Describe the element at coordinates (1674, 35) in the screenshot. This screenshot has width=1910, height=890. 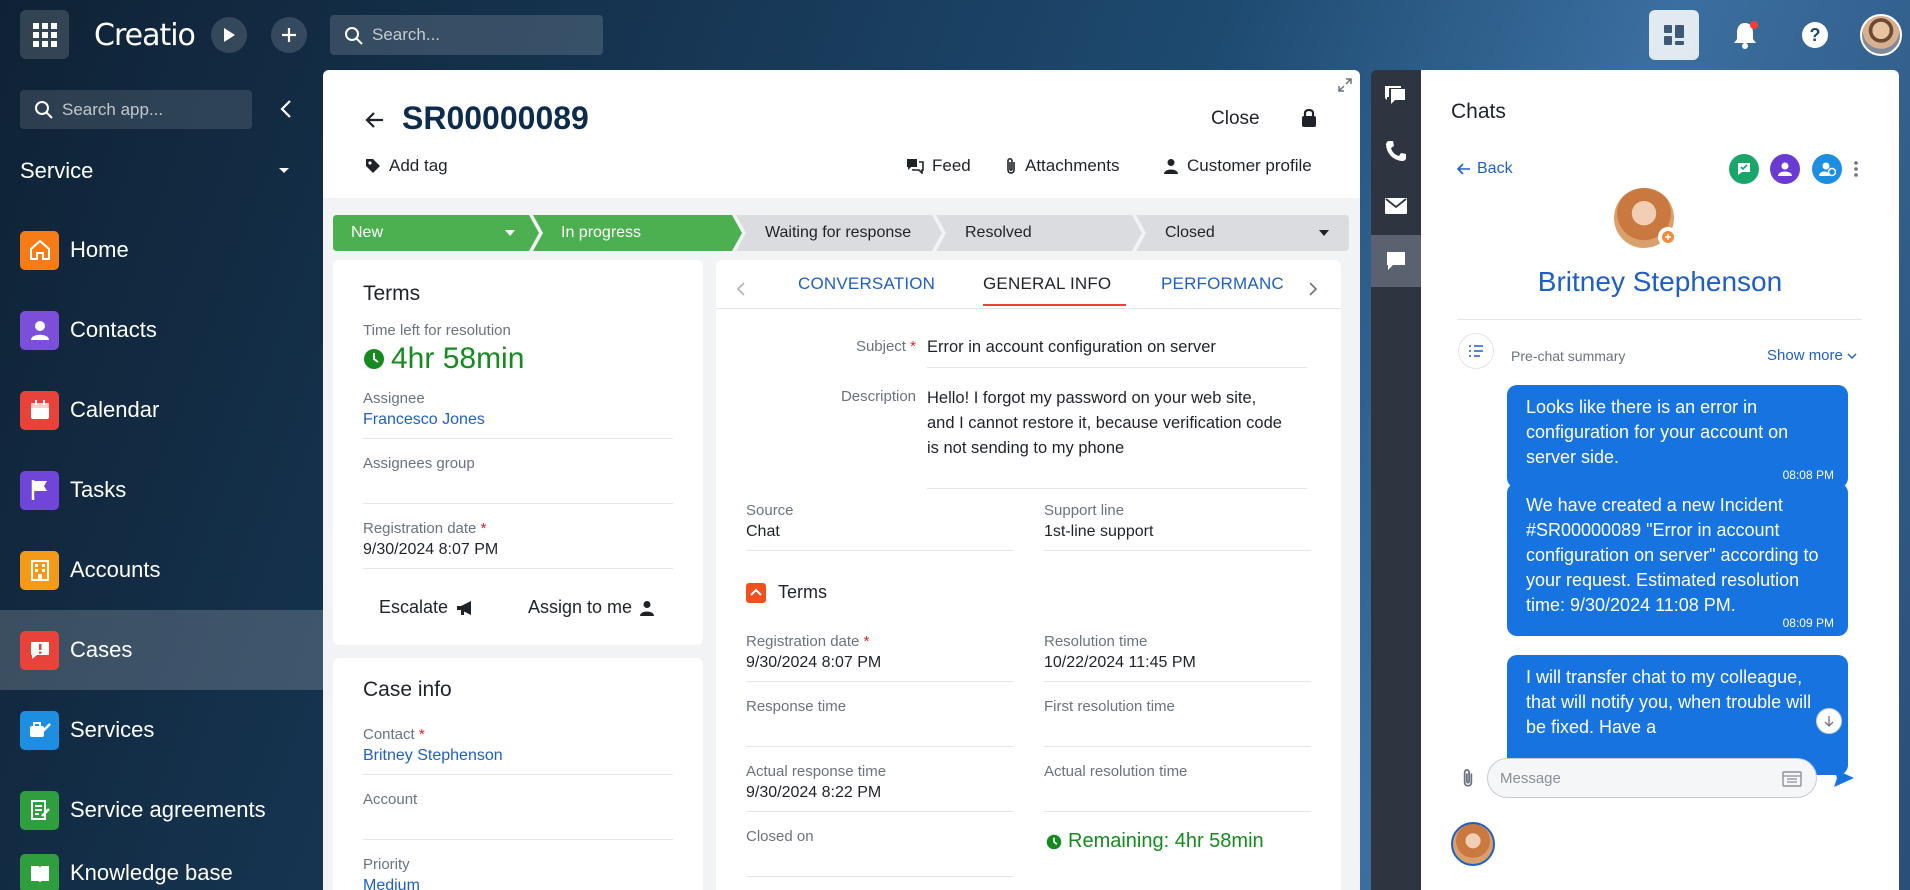
I see `dashboard-button` at that location.